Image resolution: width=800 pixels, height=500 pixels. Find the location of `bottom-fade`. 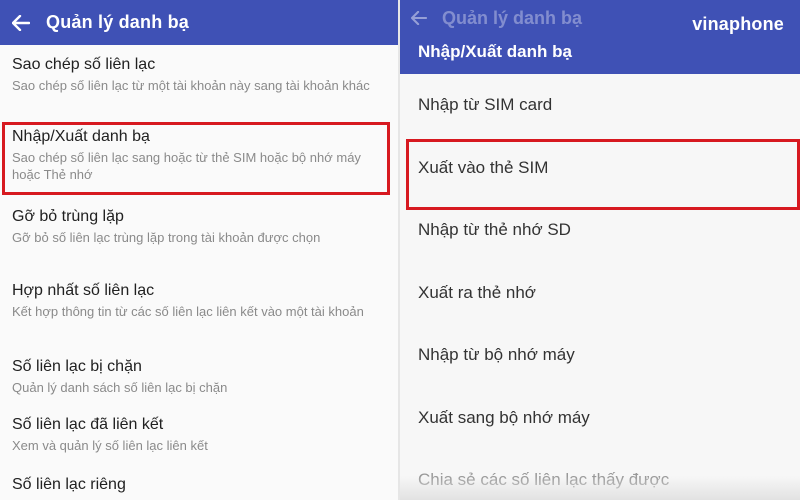

bottom-fade is located at coordinates (600, 488).